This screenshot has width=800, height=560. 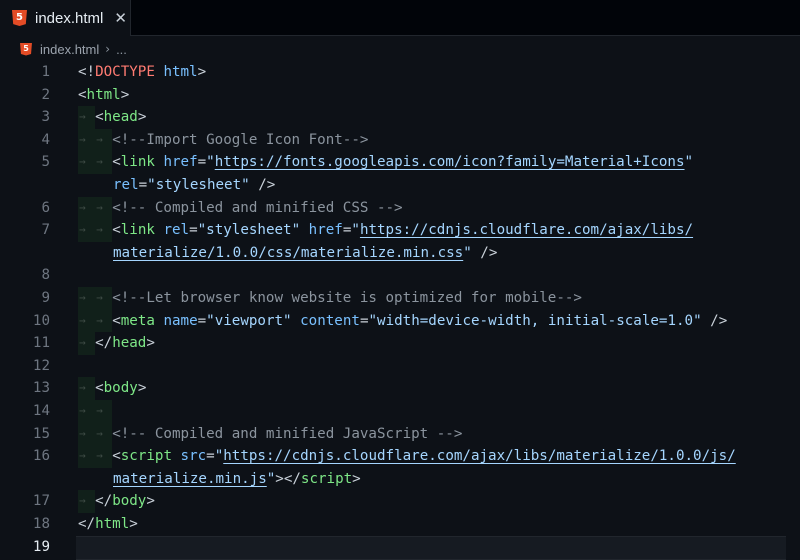 I want to click on code-line-current: 19, so click(x=400, y=547).